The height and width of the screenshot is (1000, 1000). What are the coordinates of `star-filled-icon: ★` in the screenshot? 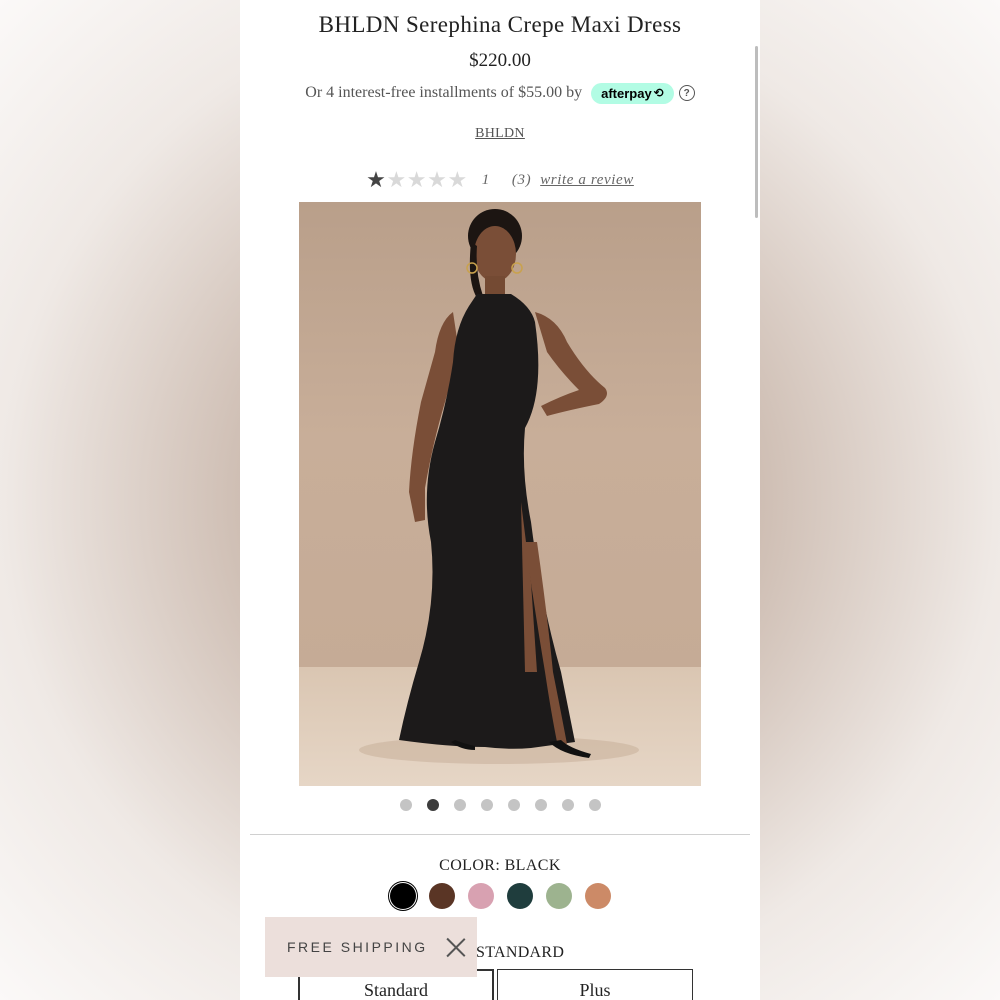 It's located at (376, 179).